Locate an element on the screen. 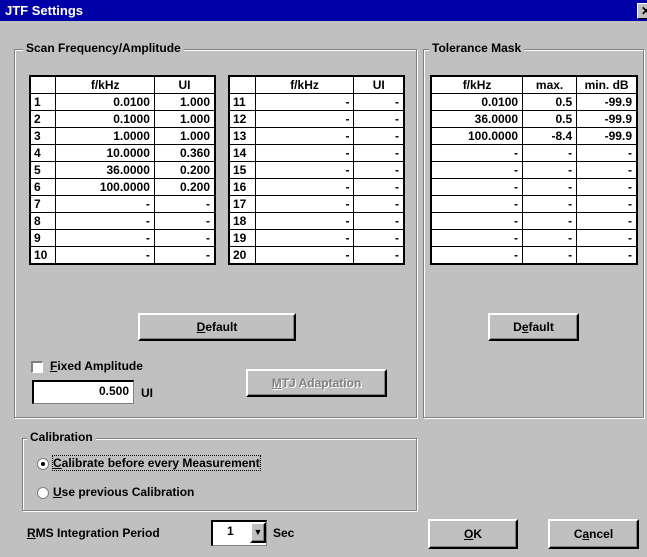 The height and width of the screenshot is (557, 647). scan-row: 18- - is located at coordinates (316, 221).